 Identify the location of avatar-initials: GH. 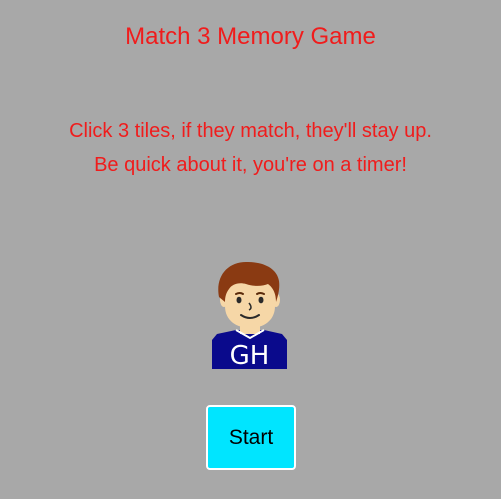
(250, 356).